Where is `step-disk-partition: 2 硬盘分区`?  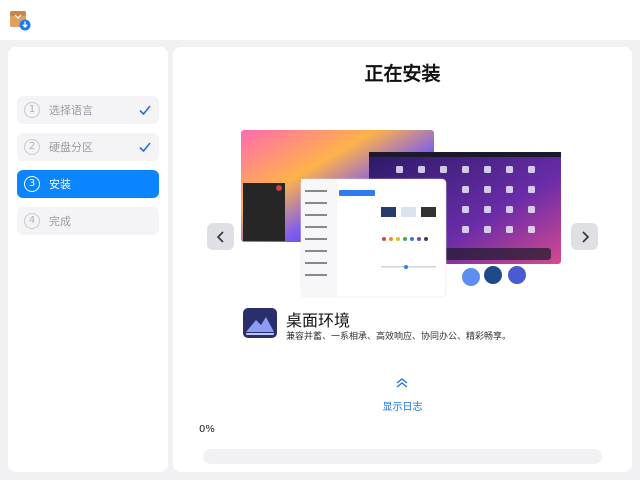
step-disk-partition: 2 硬盘分区 is located at coordinates (88, 147).